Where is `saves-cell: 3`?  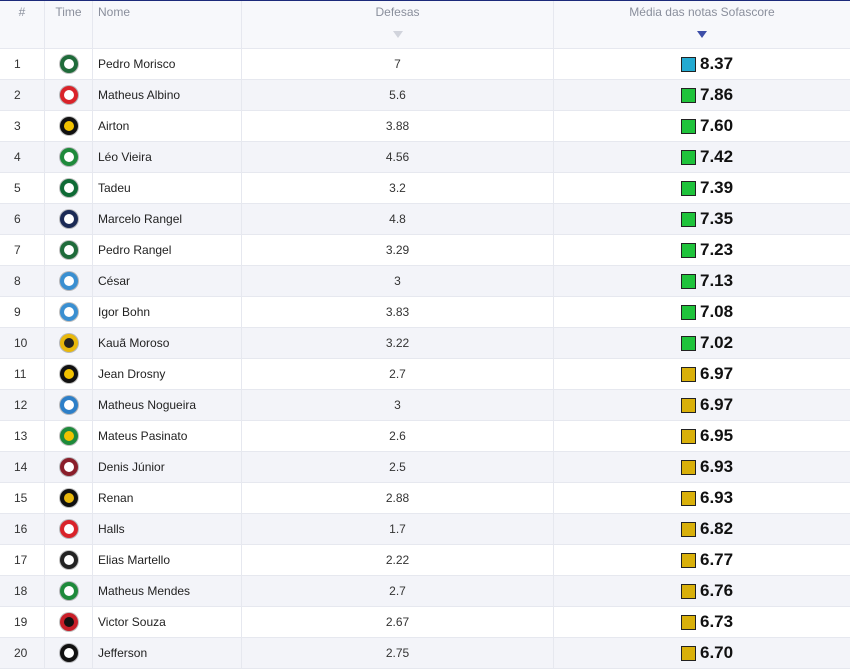 saves-cell: 3 is located at coordinates (398, 405).